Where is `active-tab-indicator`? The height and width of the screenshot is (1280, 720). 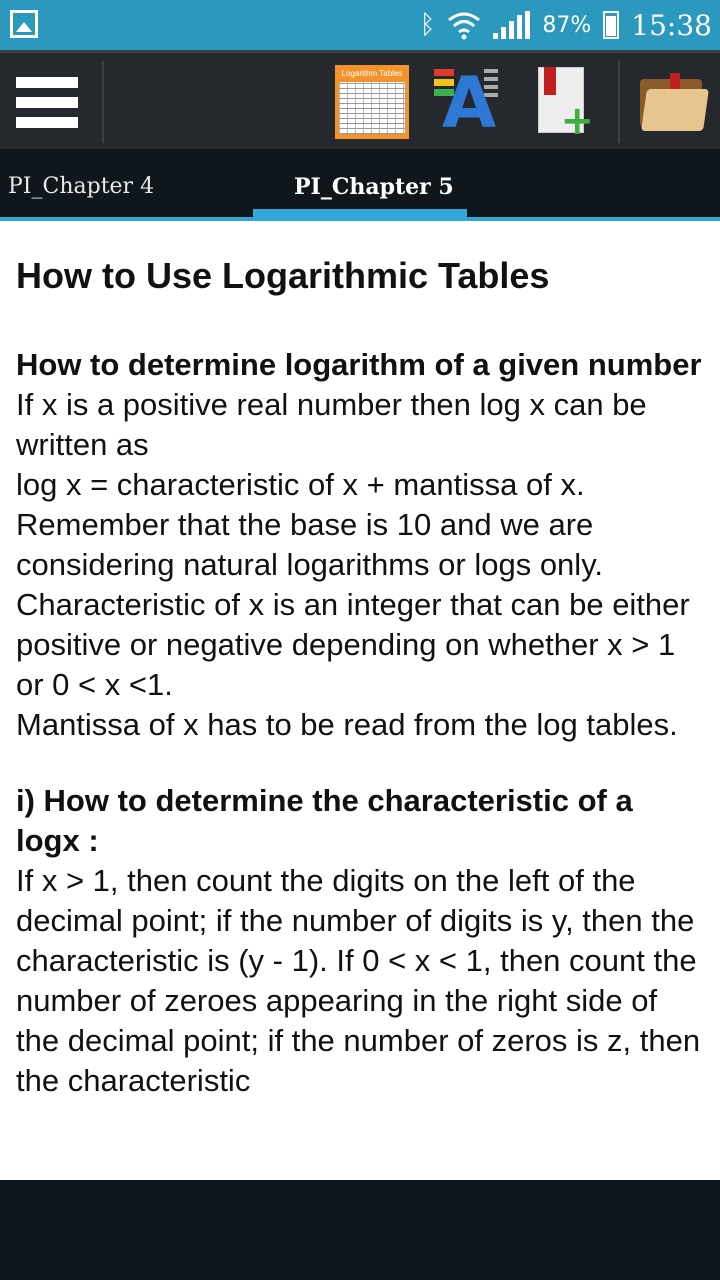
active-tab-indicator is located at coordinates (360, 213).